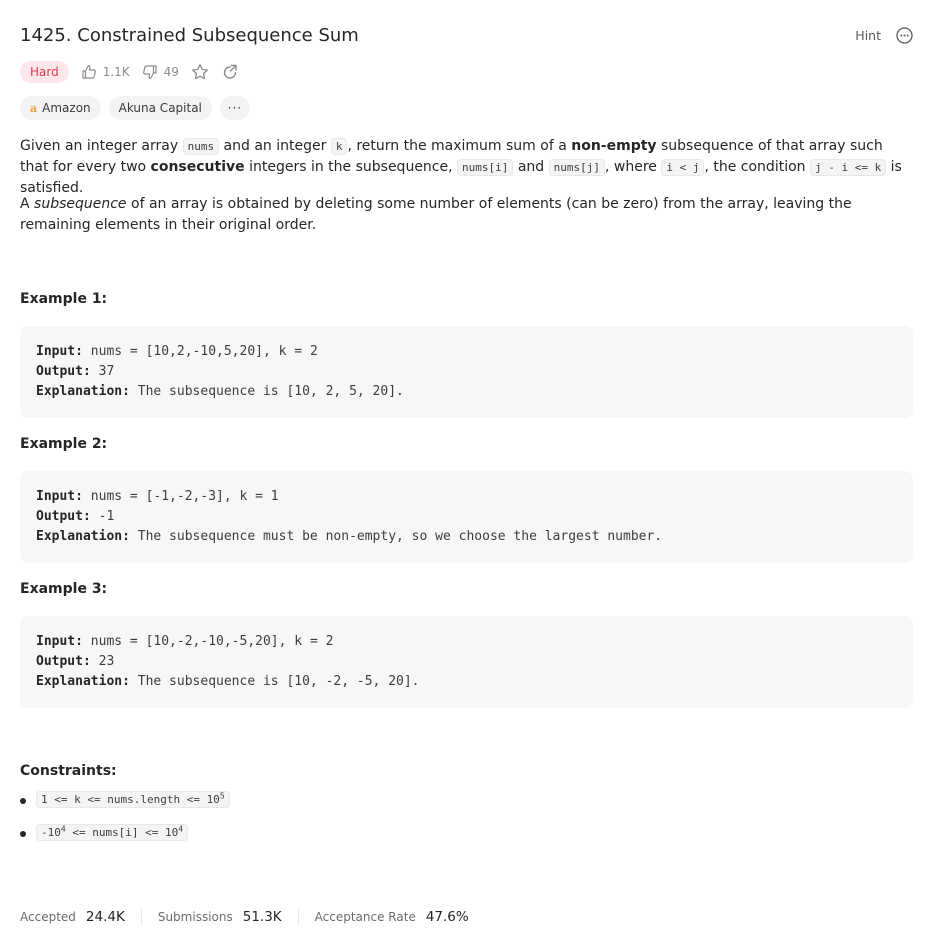 The image size is (933, 940). I want to click on tag-akuna-capital: Akuna Capital, so click(160, 108).